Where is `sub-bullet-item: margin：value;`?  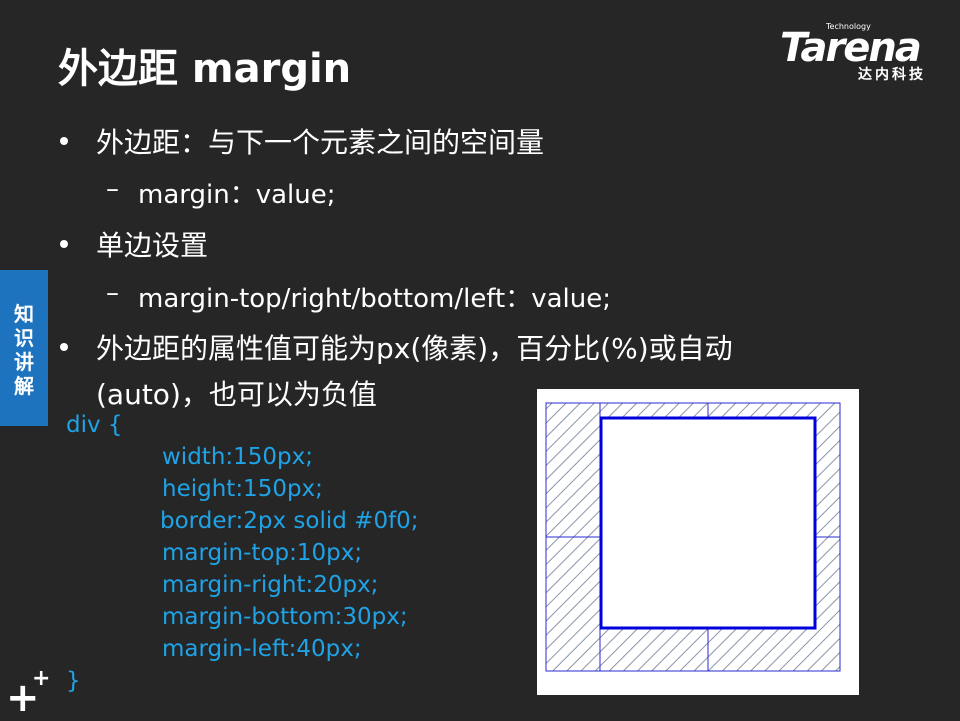
sub-bullet-item: margin：value; is located at coordinates (237, 195).